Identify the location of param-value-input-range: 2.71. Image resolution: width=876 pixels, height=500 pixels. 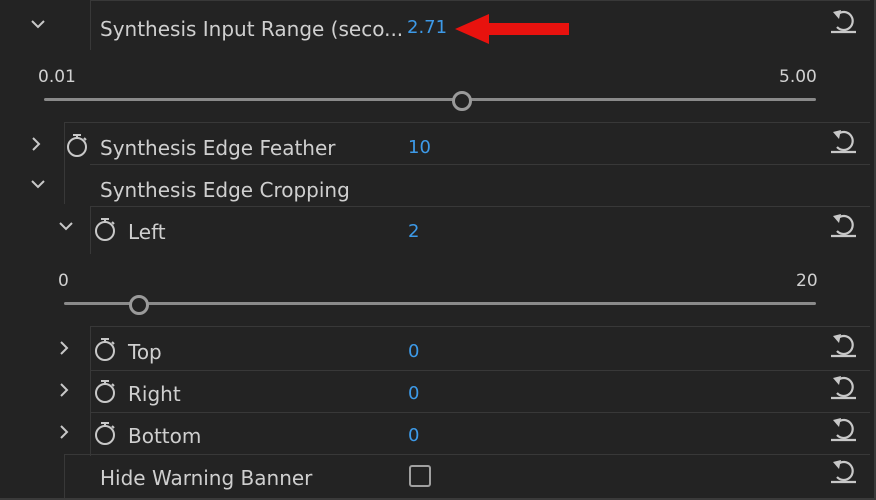
(427, 28).